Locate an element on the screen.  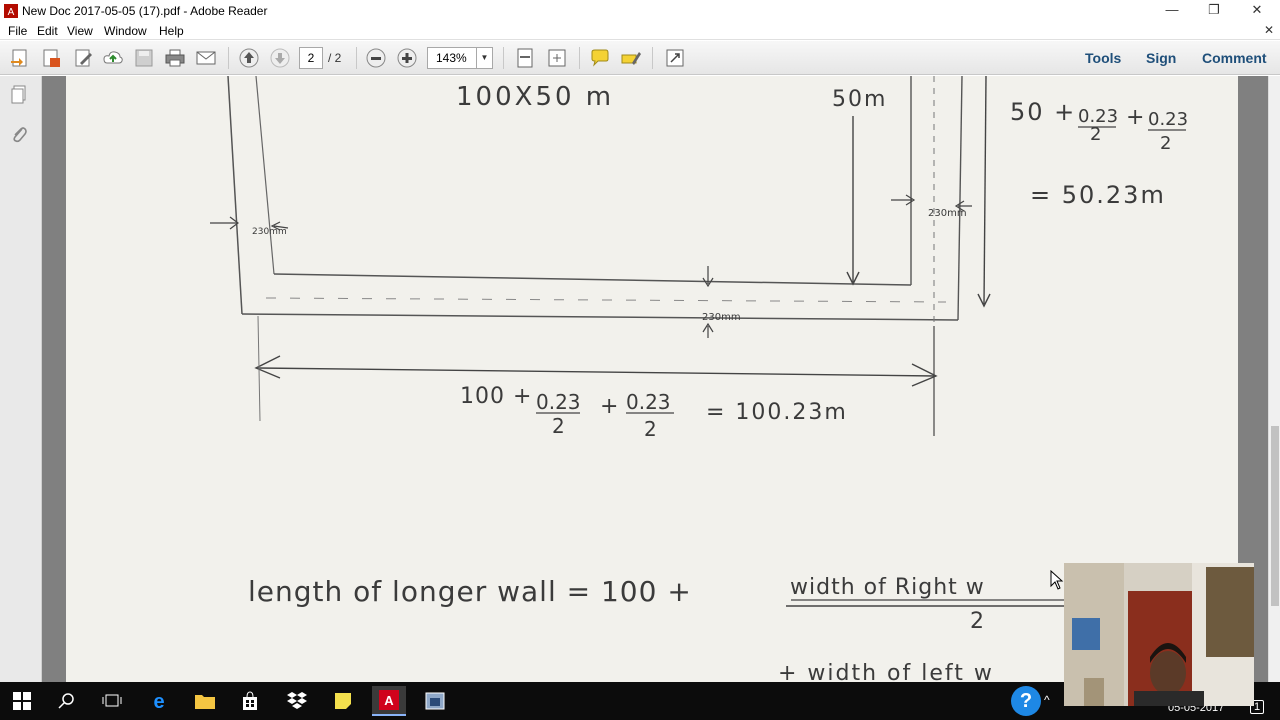
toolbar: 2 / 2 143% ▼ Tools Sign Comment is located at coordinates (640, 58).